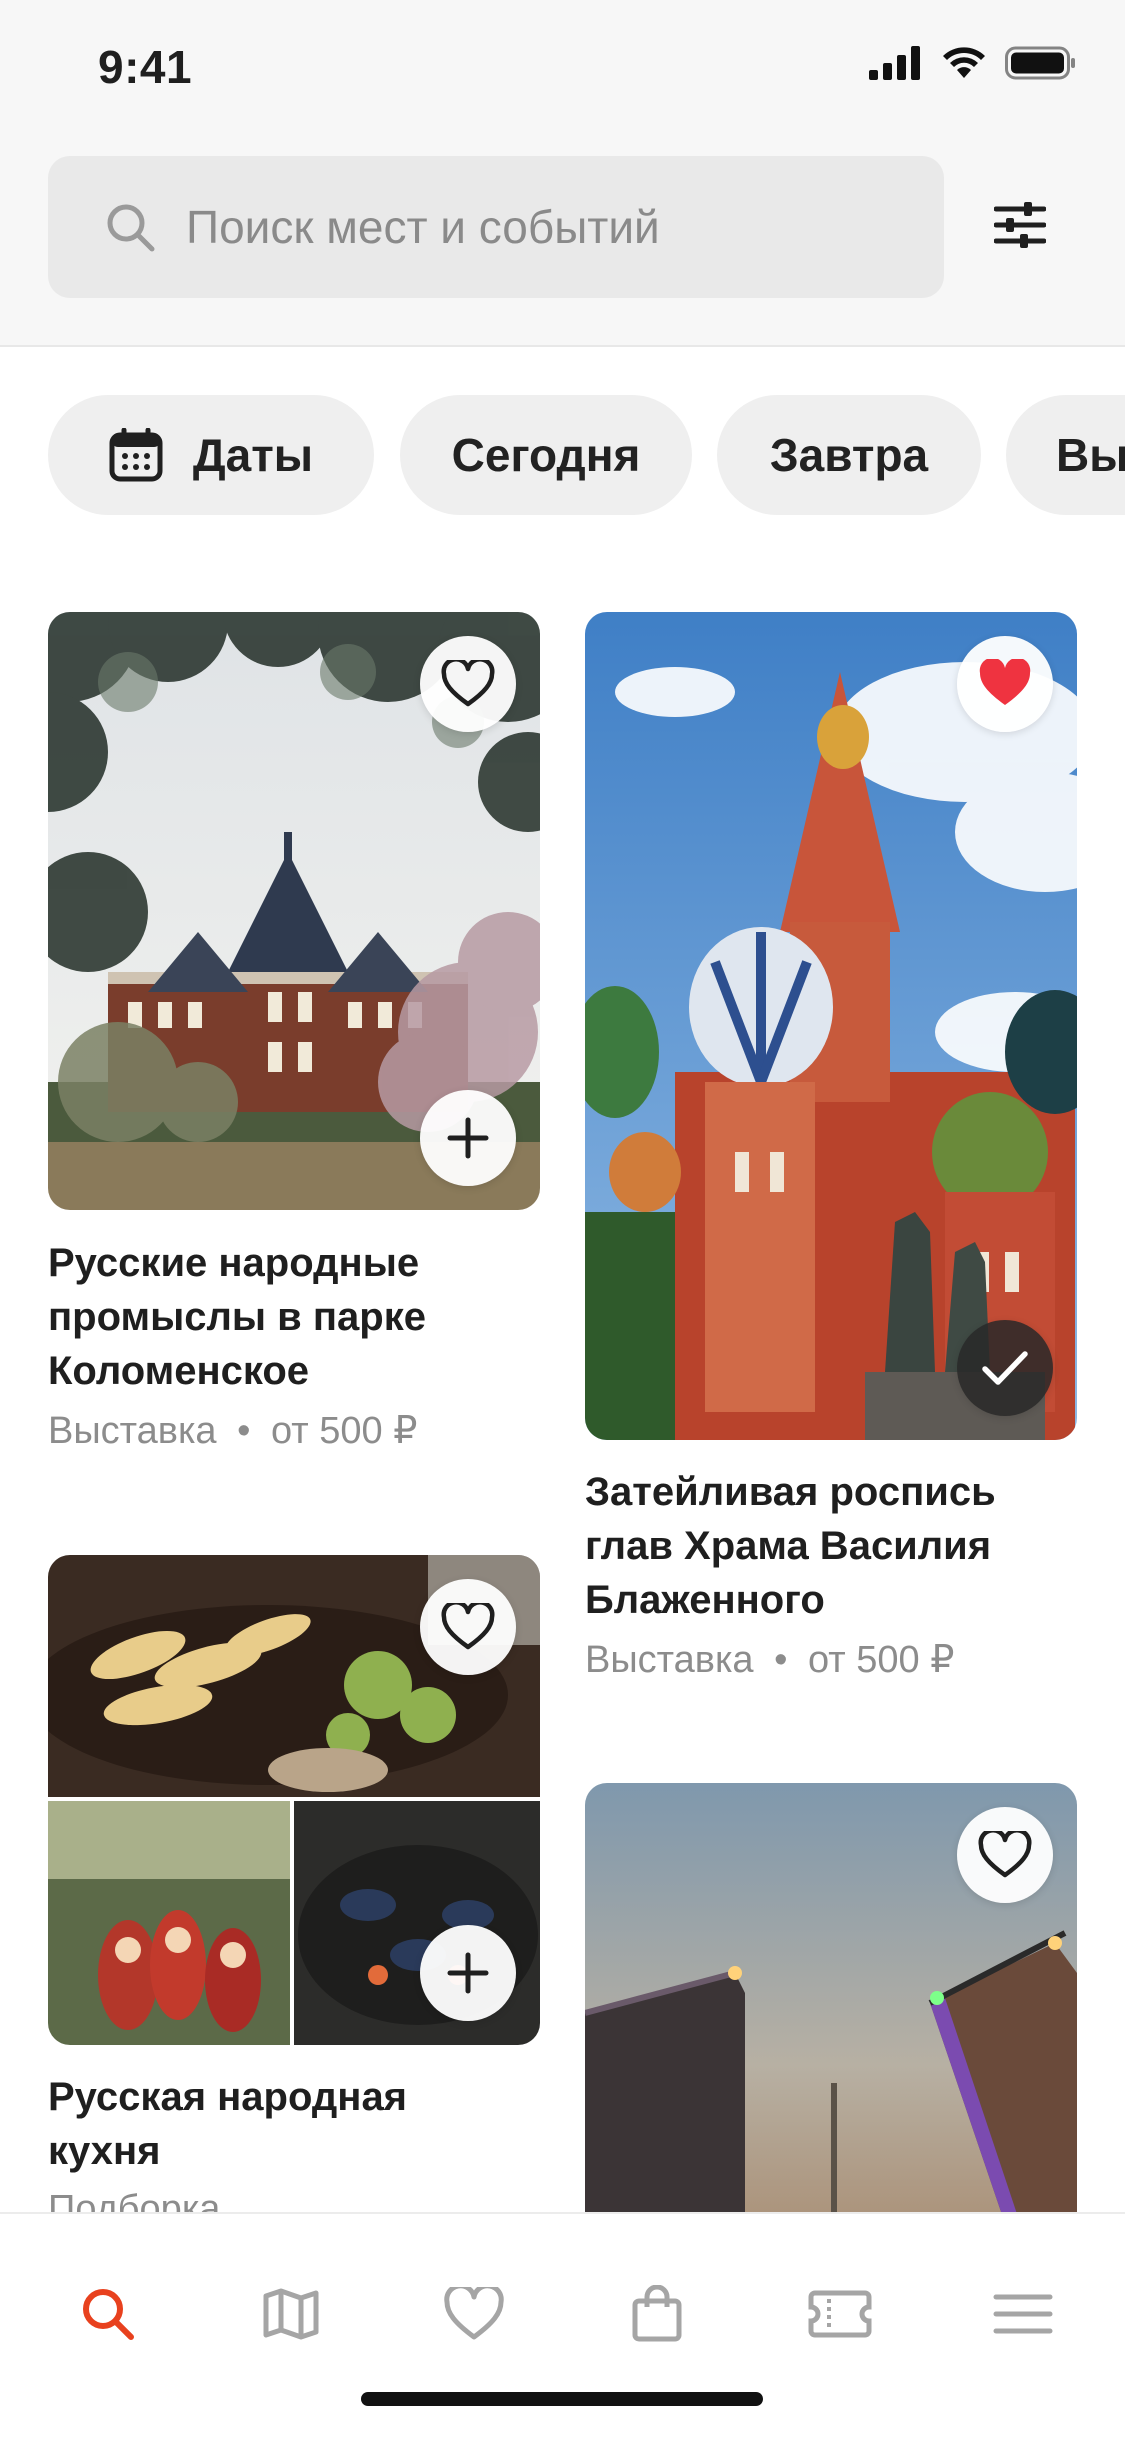 This screenshot has height=2438, width=1125. What do you see at coordinates (894, 63) in the screenshot?
I see `signal-icon` at bounding box center [894, 63].